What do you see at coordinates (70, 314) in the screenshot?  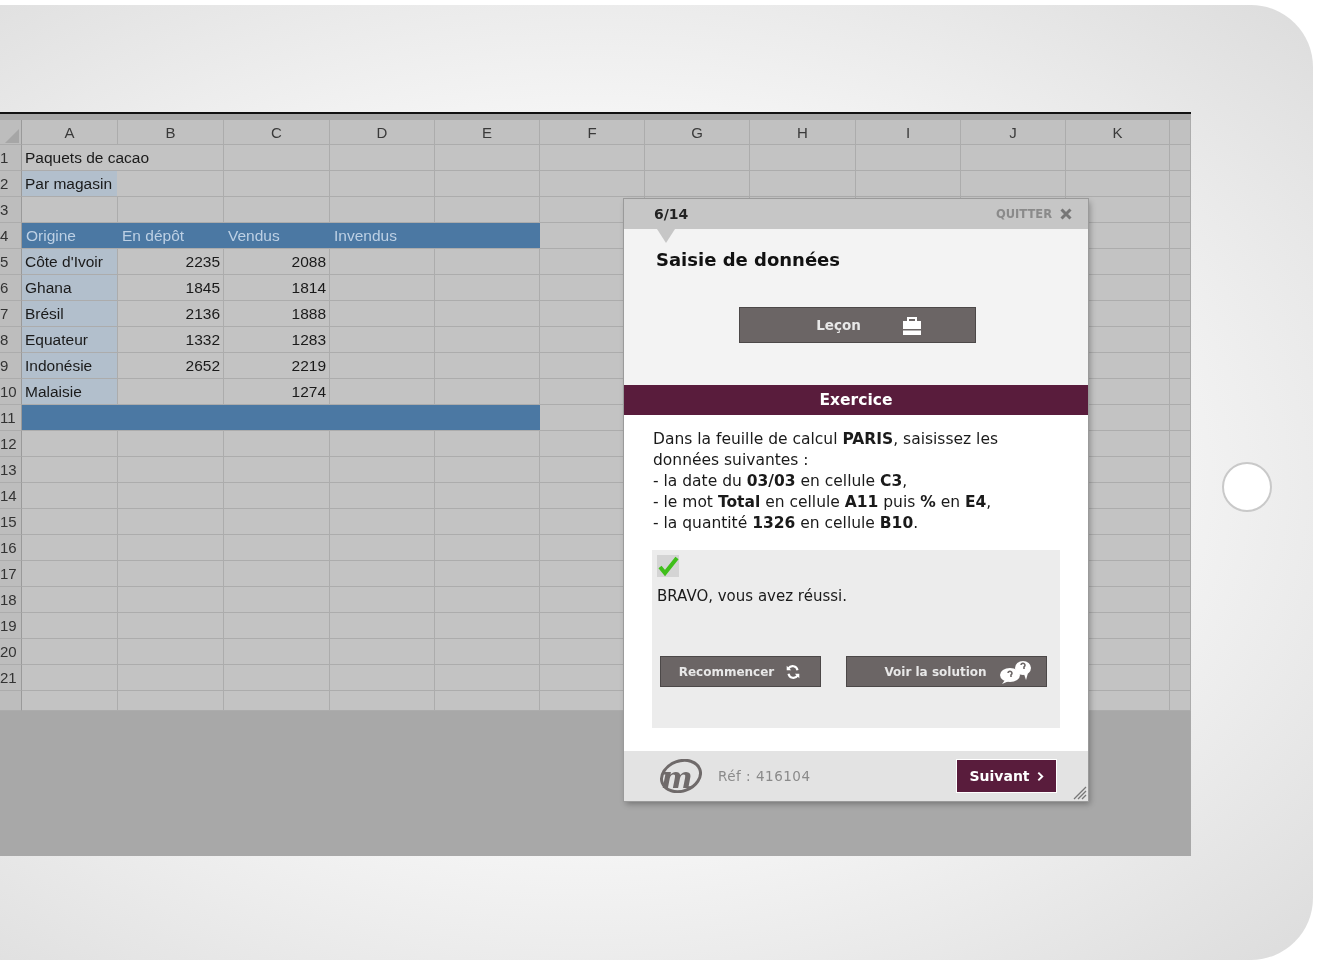 I see `selected-cell: Brésil` at bounding box center [70, 314].